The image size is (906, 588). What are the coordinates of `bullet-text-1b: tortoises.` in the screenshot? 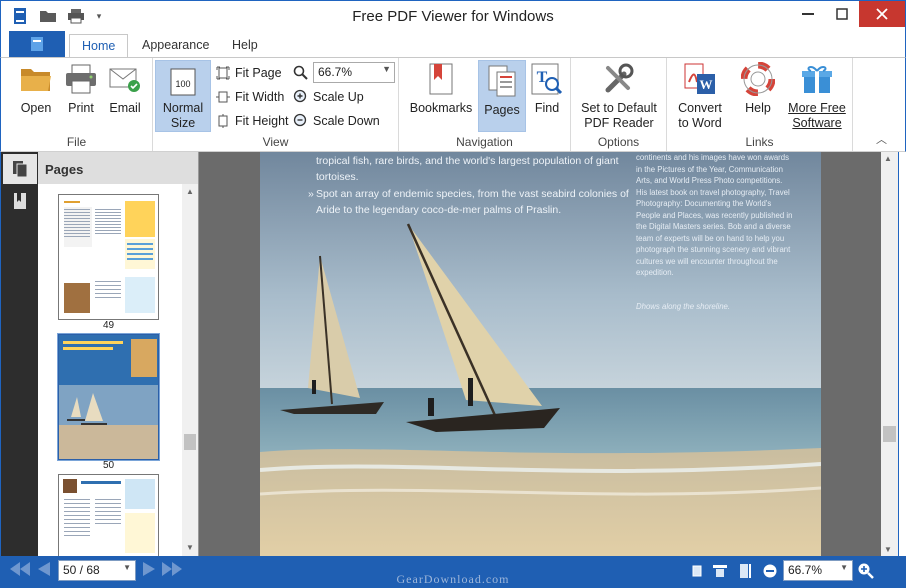 It's located at (337, 177).